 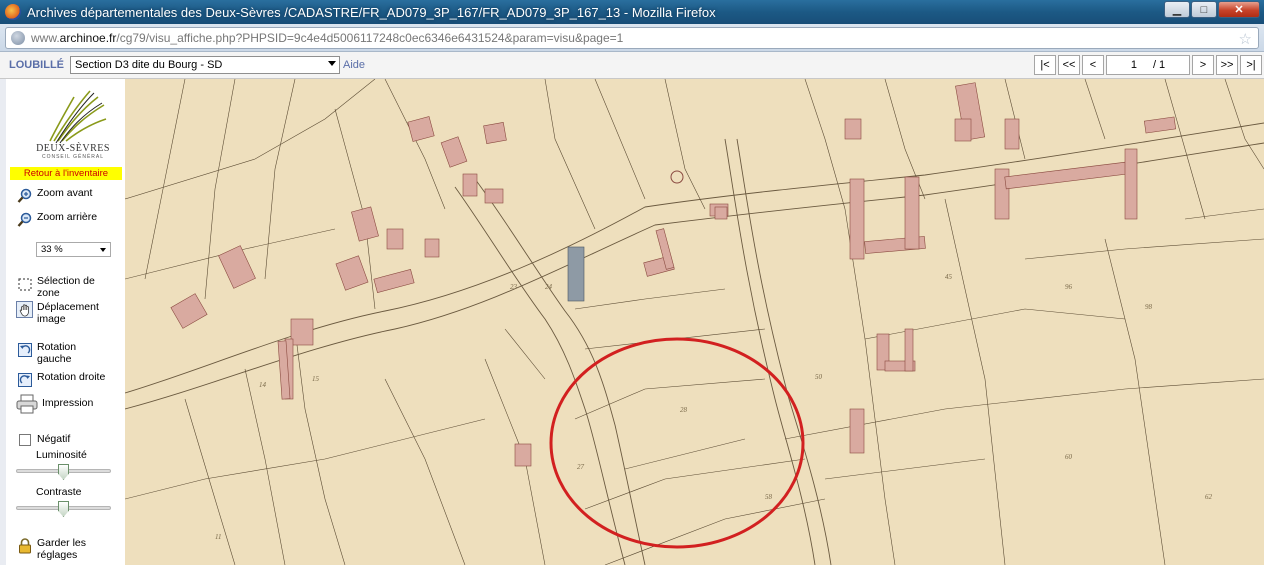 What do you see at coordinates (819, 377) in the screenshot?
I see `svg-text: 50` at bounding box center [819, 377].